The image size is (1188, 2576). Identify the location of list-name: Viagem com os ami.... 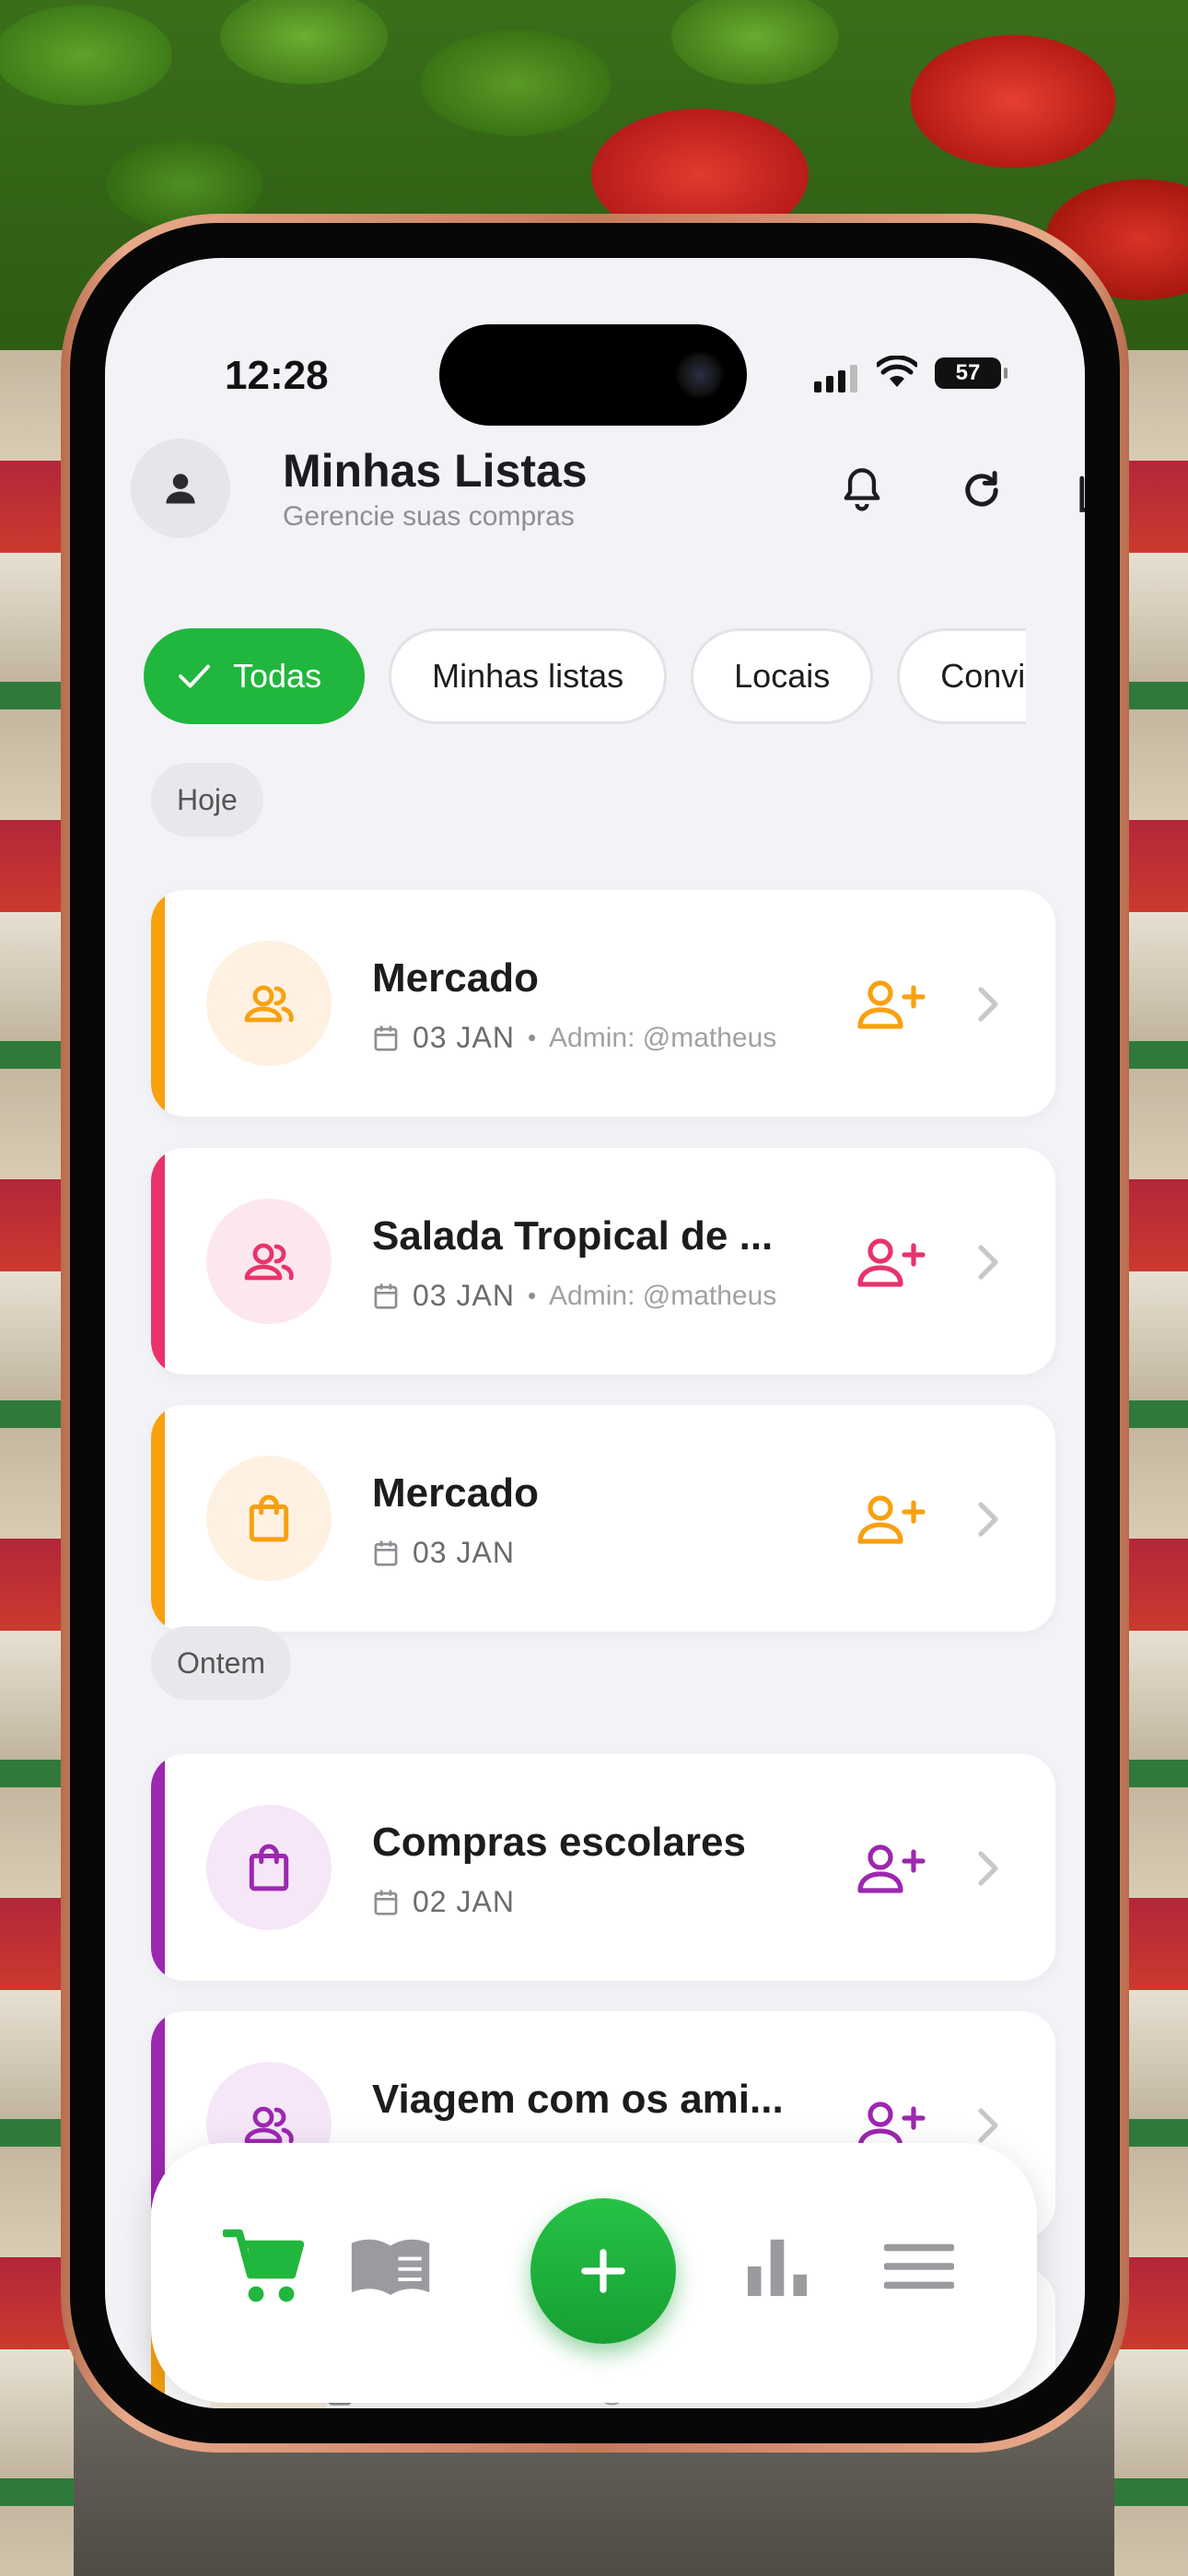
(578, 2099).